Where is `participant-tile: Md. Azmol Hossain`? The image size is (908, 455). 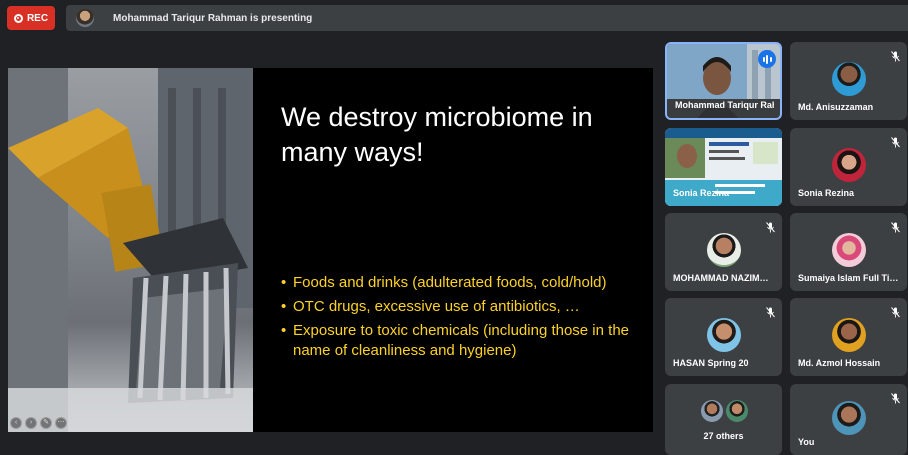 participant-tile: Md. Azmol Hossain is located at coordinates (848, 337).